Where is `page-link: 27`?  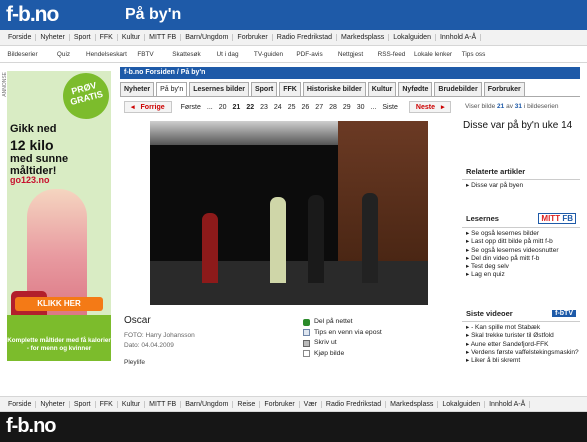 page-link: 27 is located at coordinates (319, 107).